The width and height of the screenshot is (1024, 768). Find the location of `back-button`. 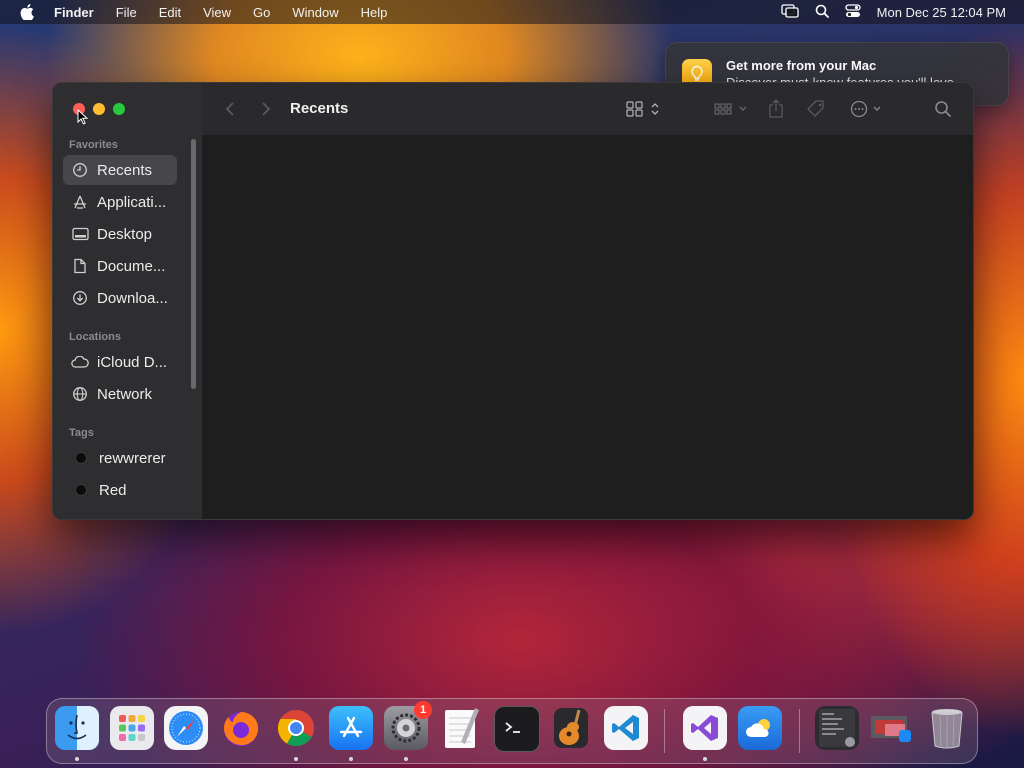

back-button is located at coordinates (230, 109).